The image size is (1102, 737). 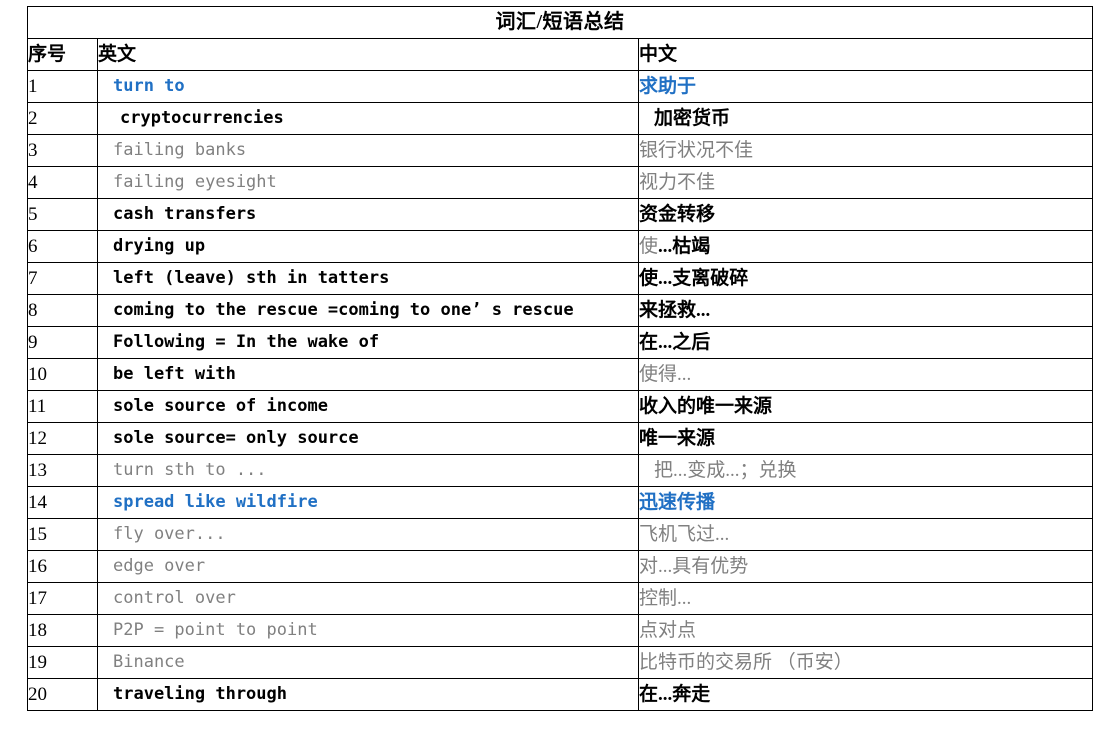 I want to click on table-header-row: 序号 英文 中文, so click(x=560, y=54).